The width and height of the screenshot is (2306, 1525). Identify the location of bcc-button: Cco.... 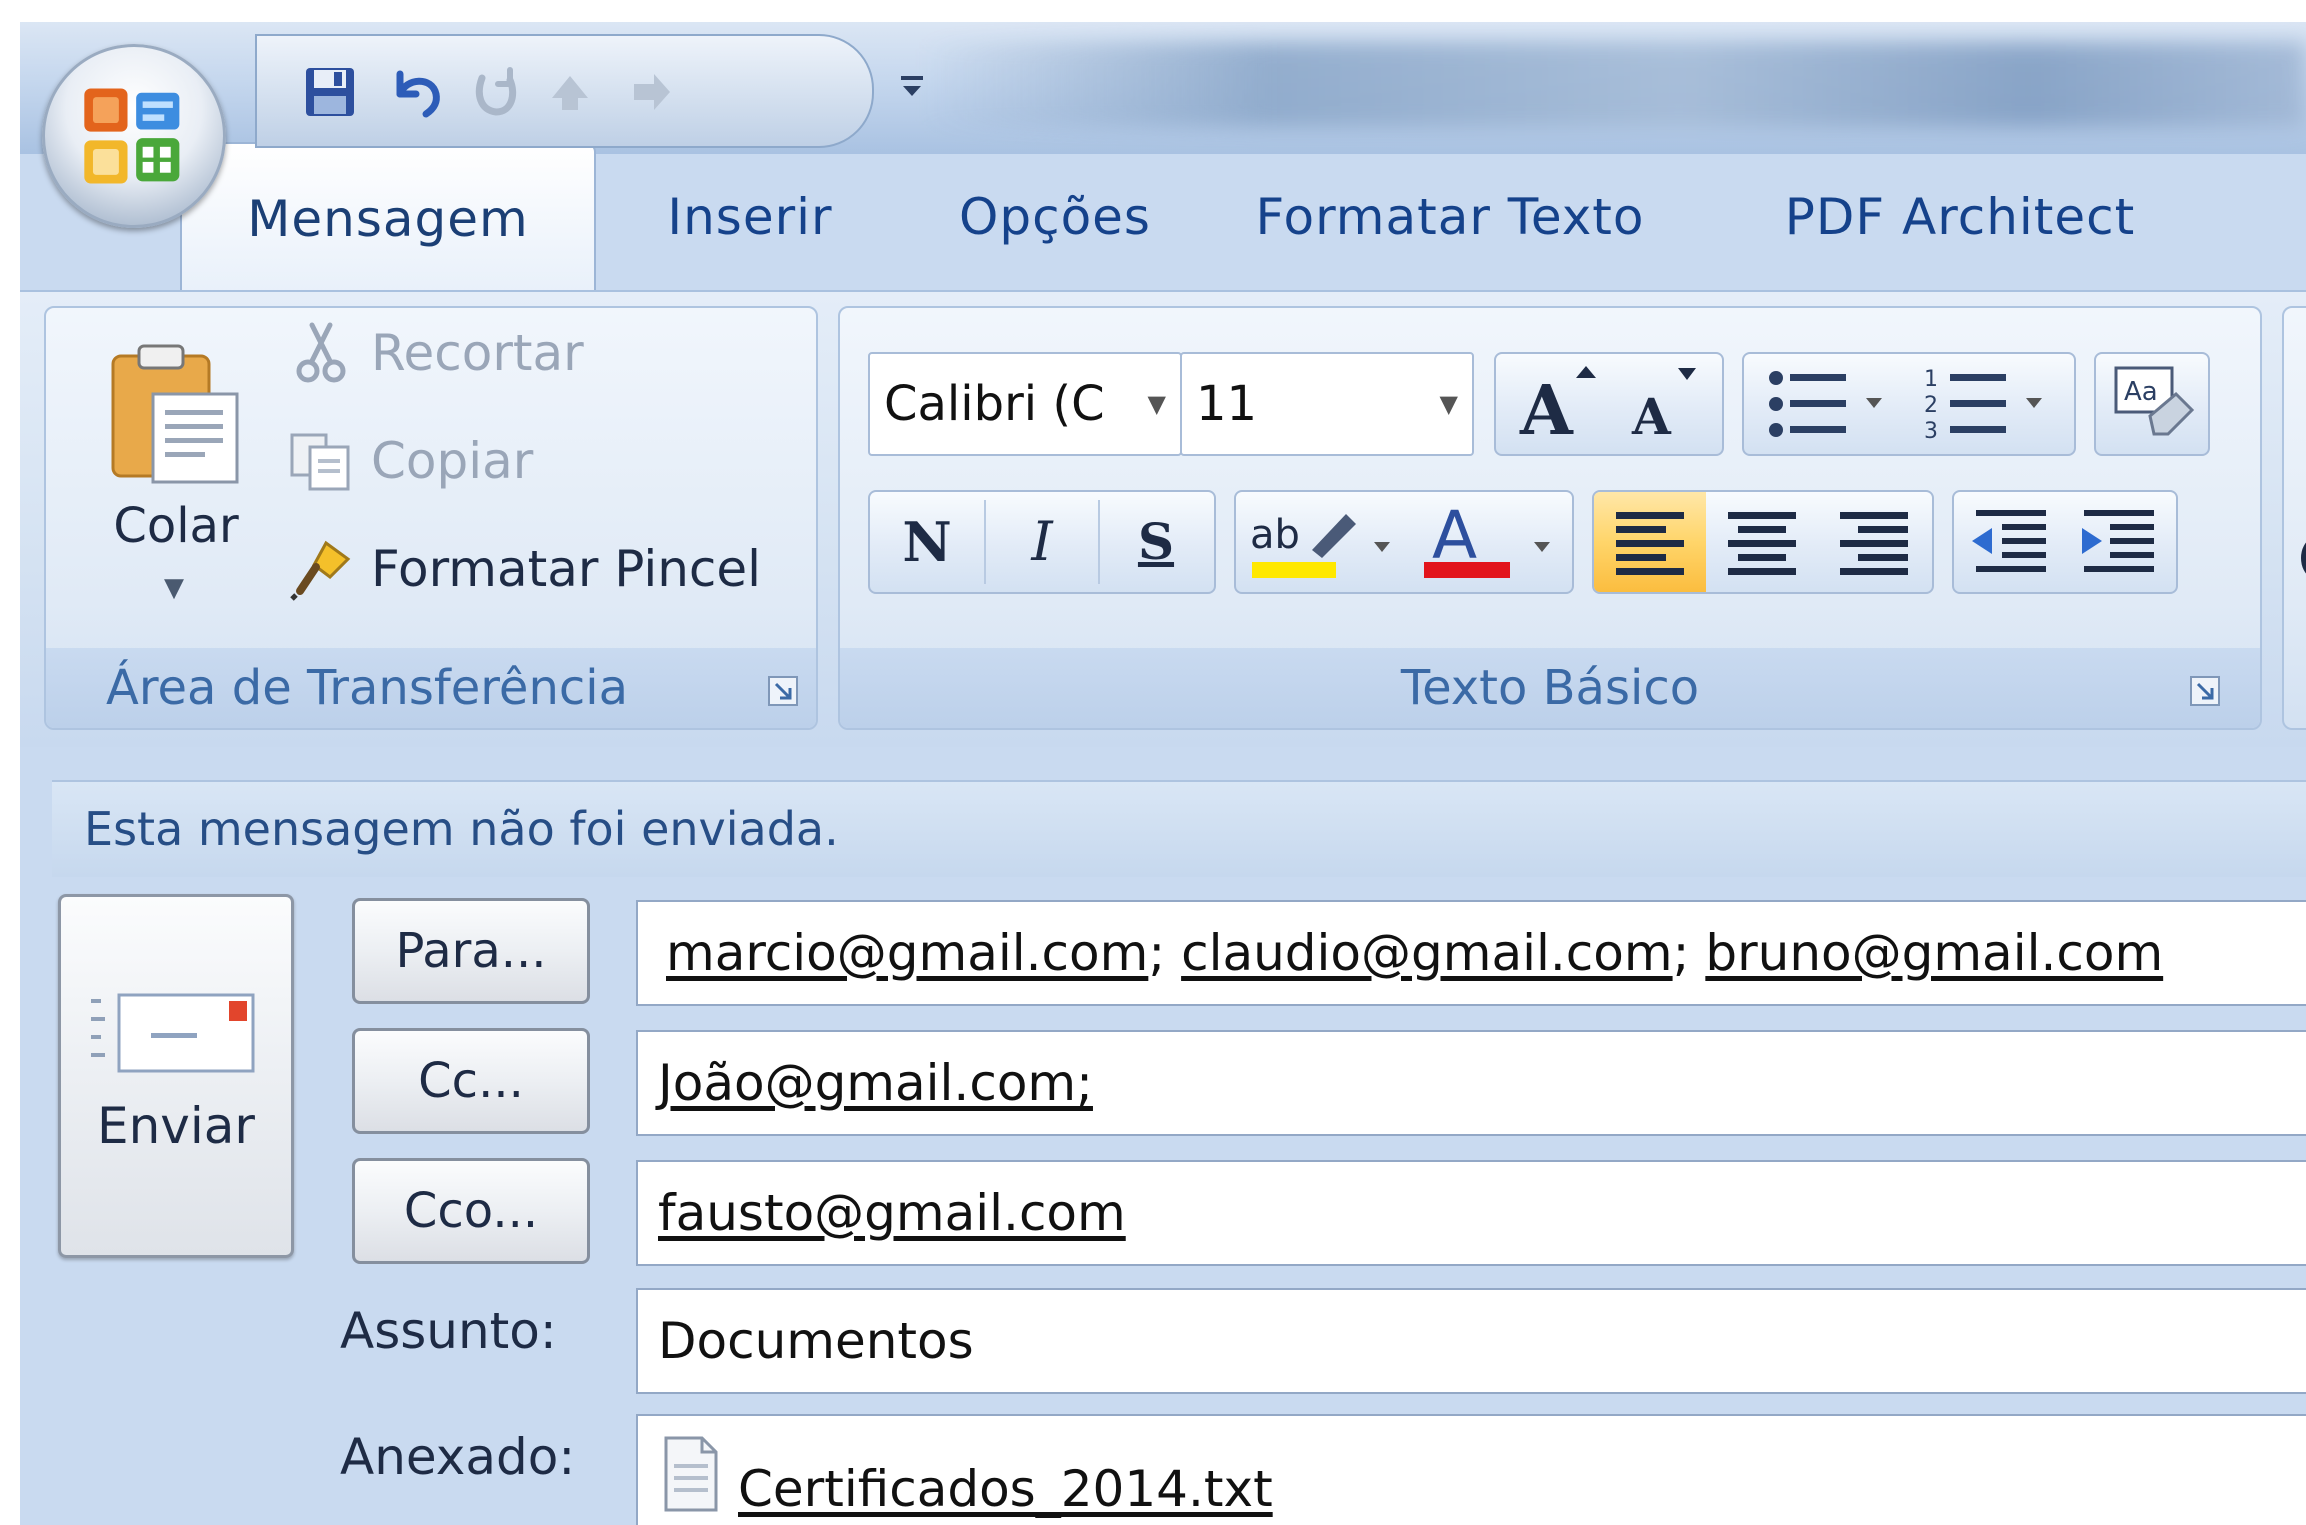
(471, 1211).